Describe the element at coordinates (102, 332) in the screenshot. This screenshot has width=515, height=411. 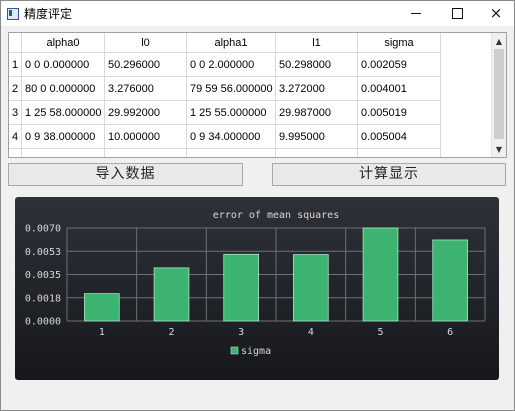
I see `x-tick-label: 1` at that location.